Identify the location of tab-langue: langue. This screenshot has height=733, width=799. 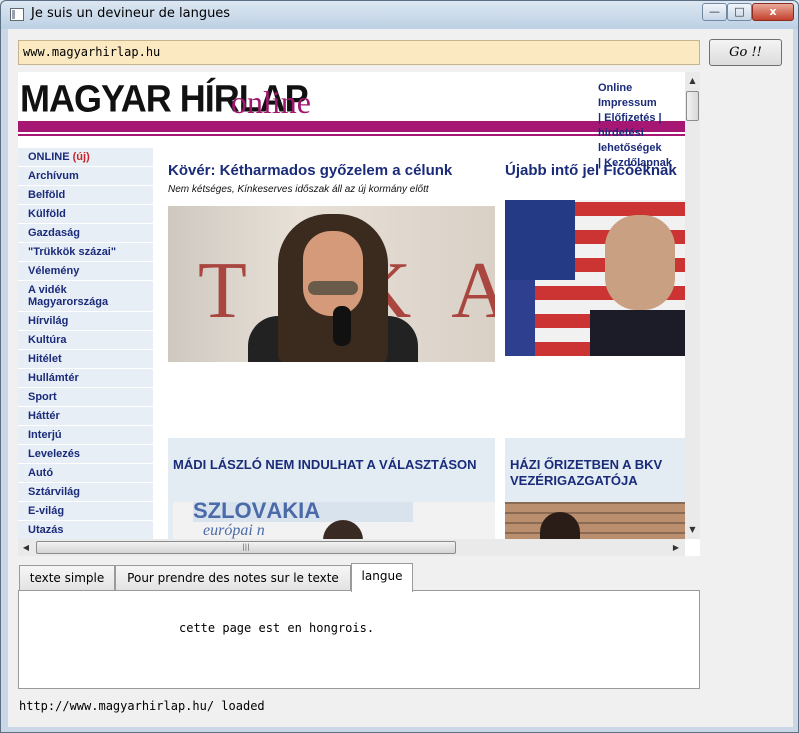
(382, 577).